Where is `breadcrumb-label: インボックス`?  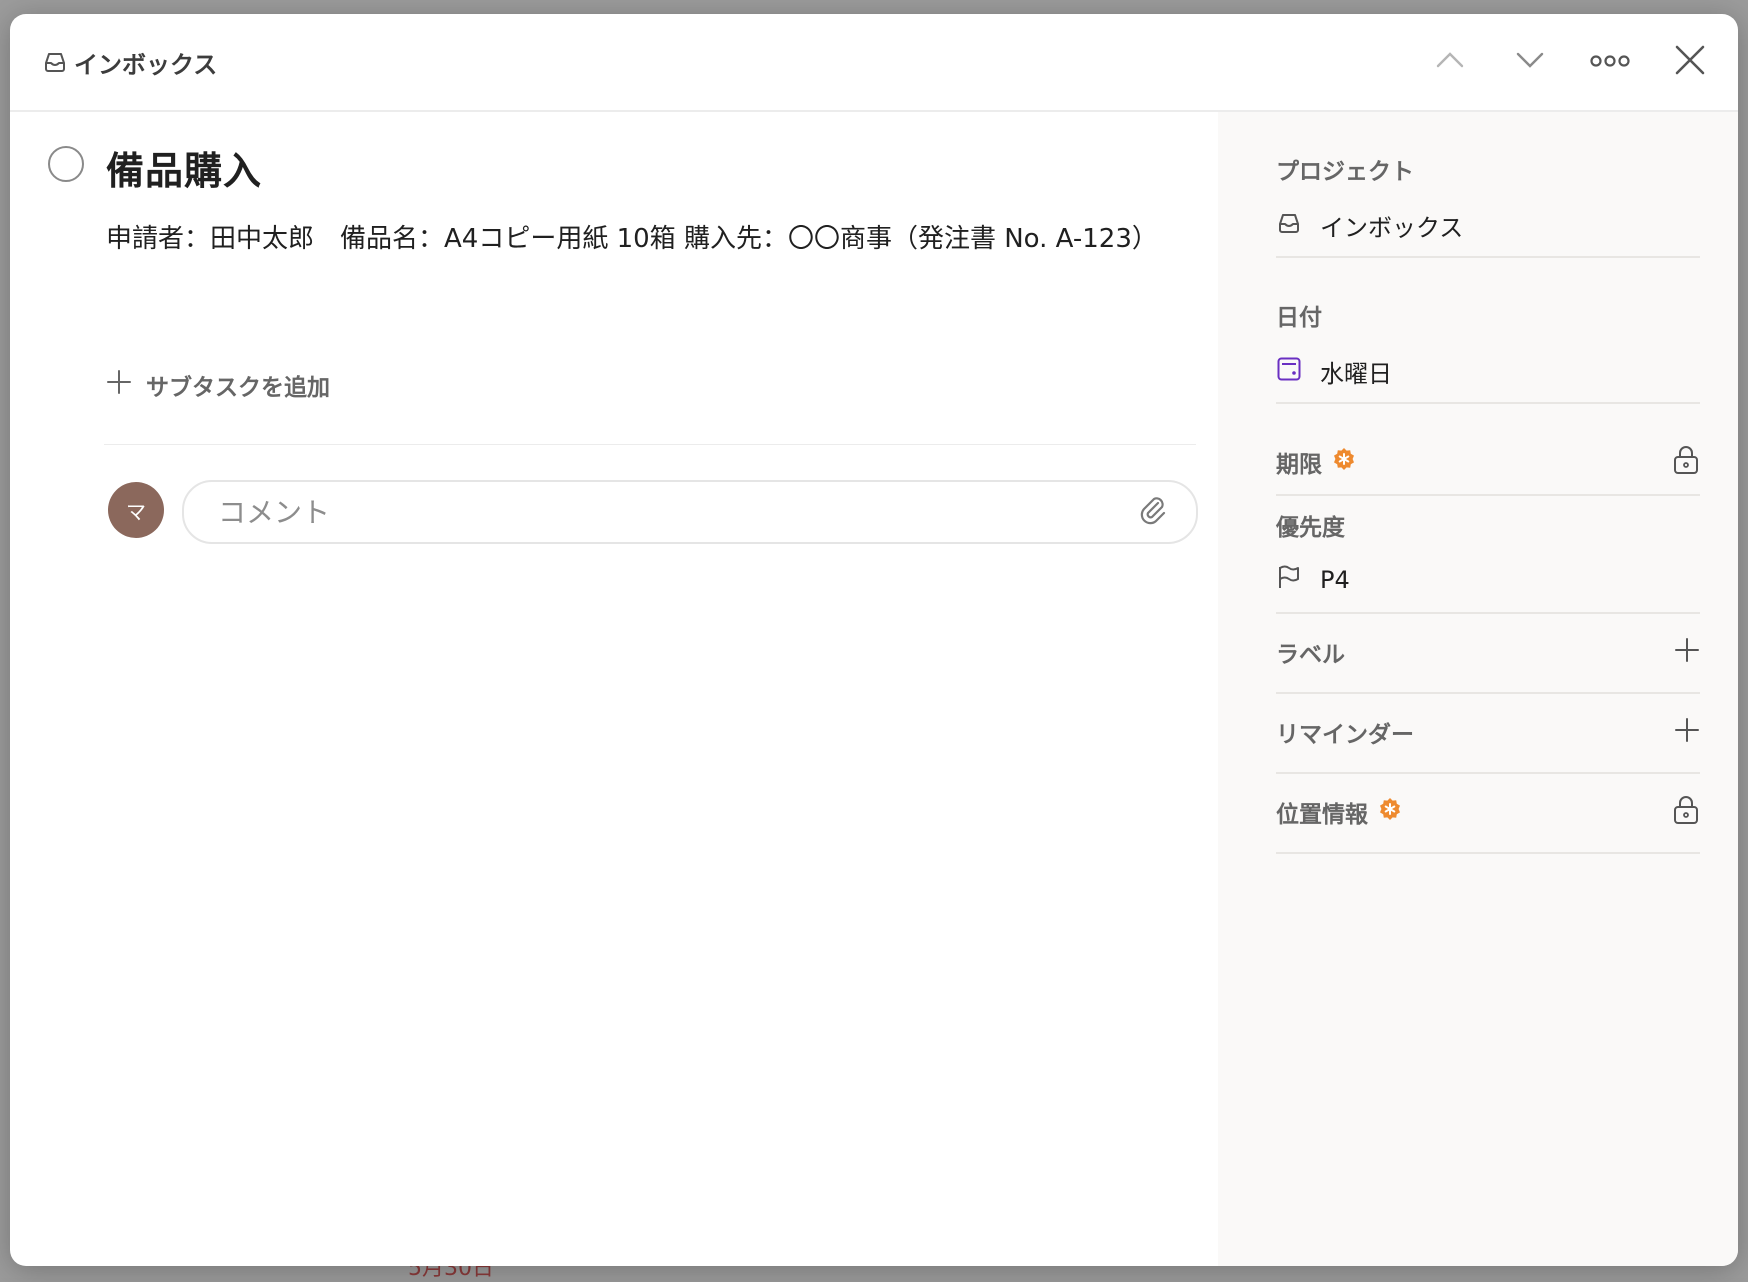 breadcrumb-label: インボックス is located at coordinates (146, 64).